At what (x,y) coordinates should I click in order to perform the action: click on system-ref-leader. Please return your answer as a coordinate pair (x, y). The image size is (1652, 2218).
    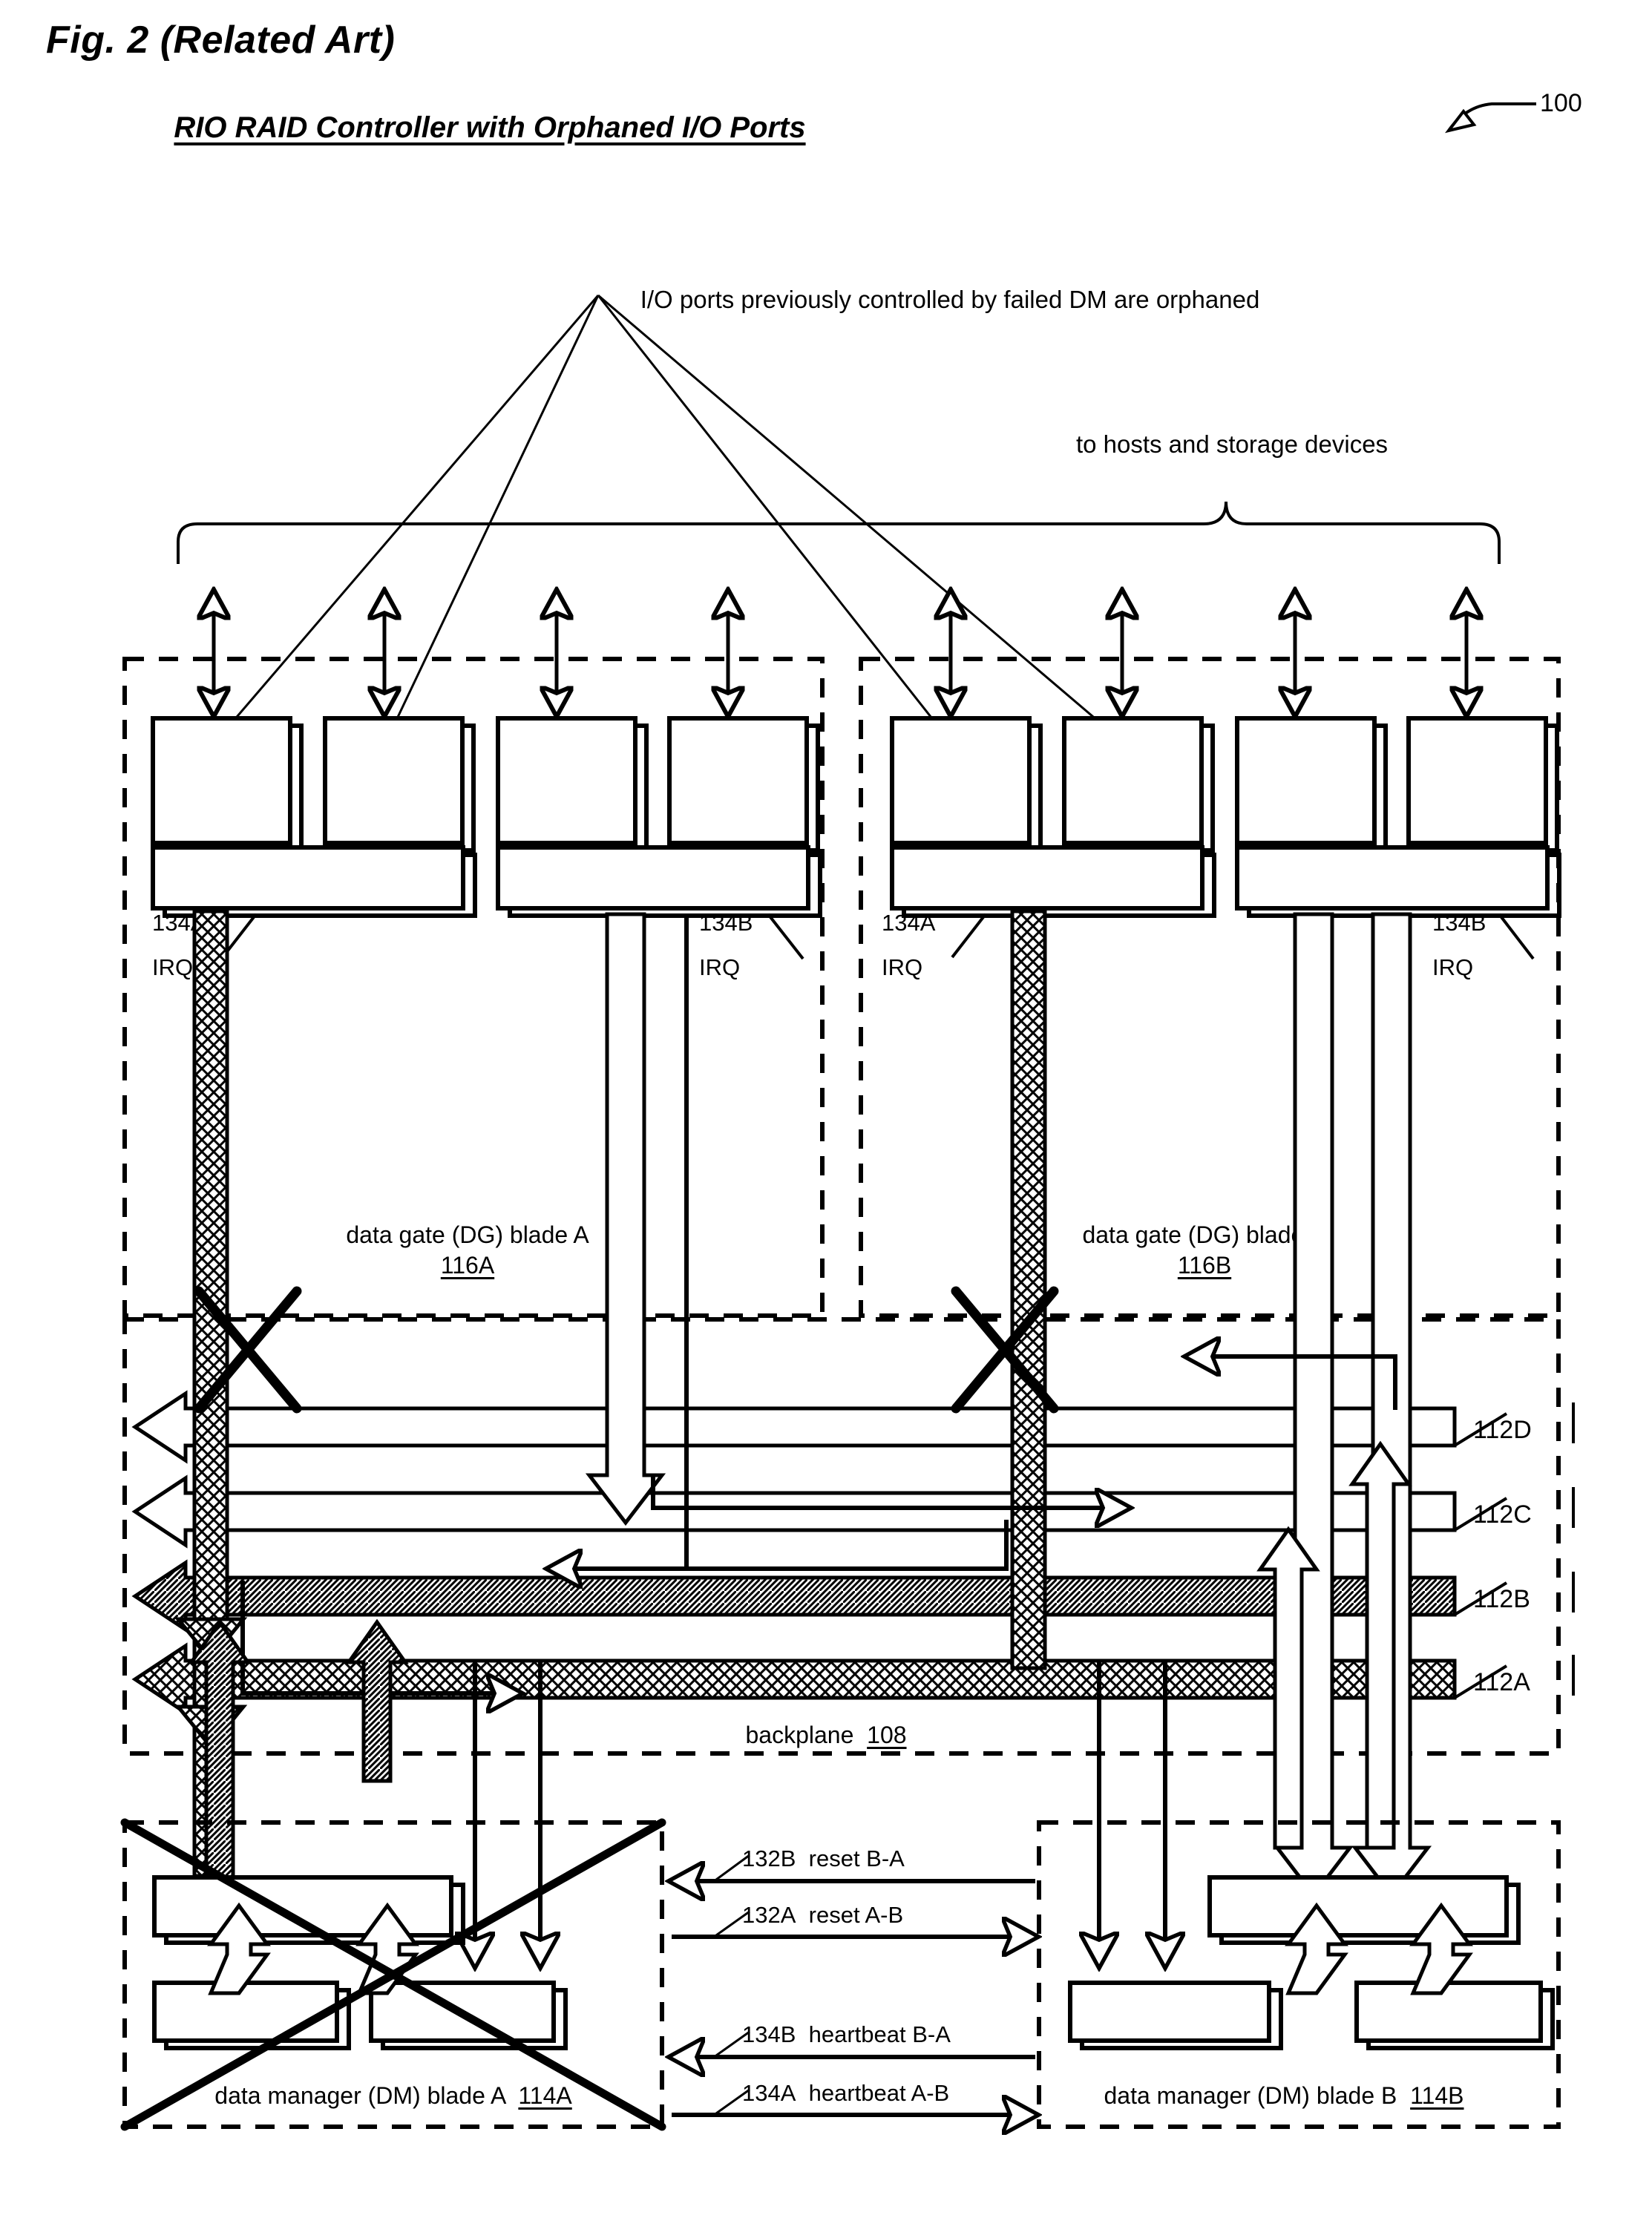
    Looking at the image, I should click on (1490, 118).